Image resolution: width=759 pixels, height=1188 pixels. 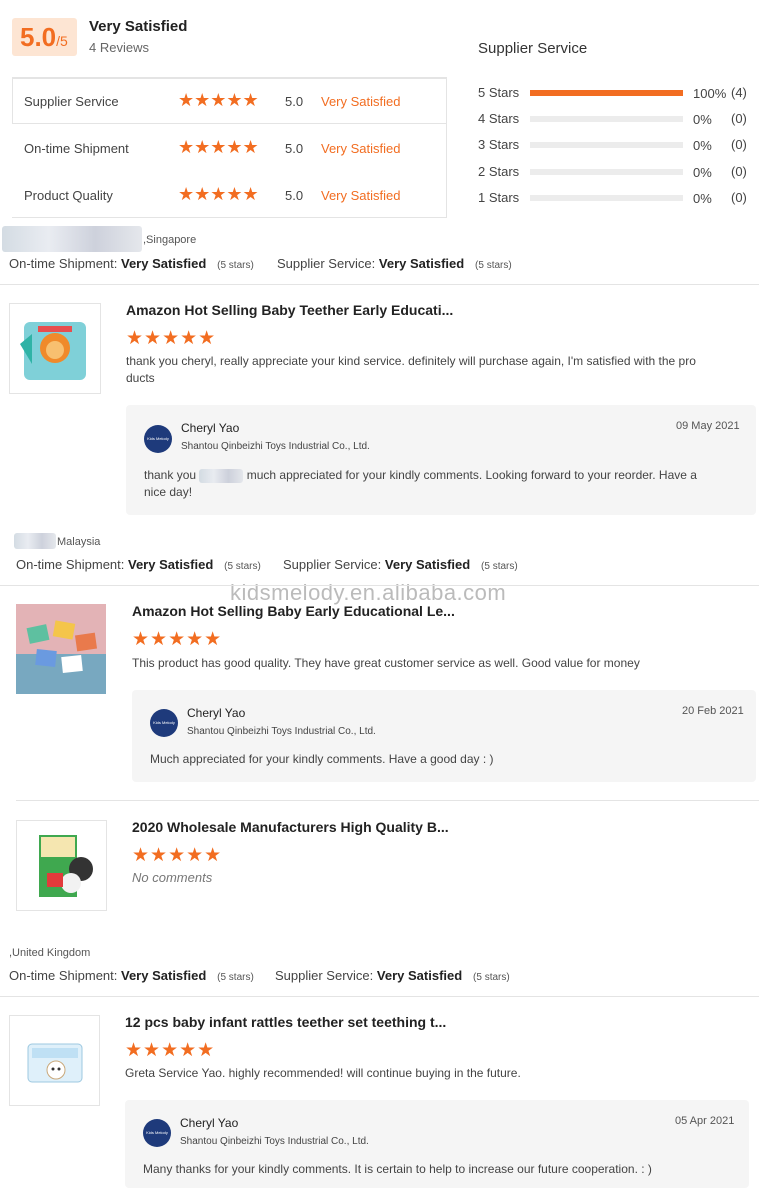 What do you see at coordinates (221, 475) in the screenshot?
I see `blurred-text` at bounding box center [221, 475].